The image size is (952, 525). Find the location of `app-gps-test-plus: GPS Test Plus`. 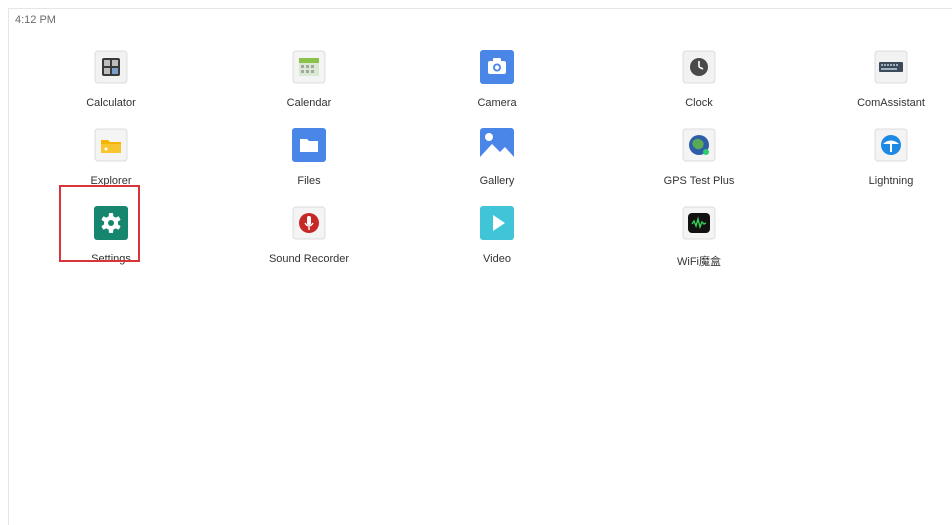

app-gps-test-plus: GPS Test Plus is located at coordinates (699, 156).